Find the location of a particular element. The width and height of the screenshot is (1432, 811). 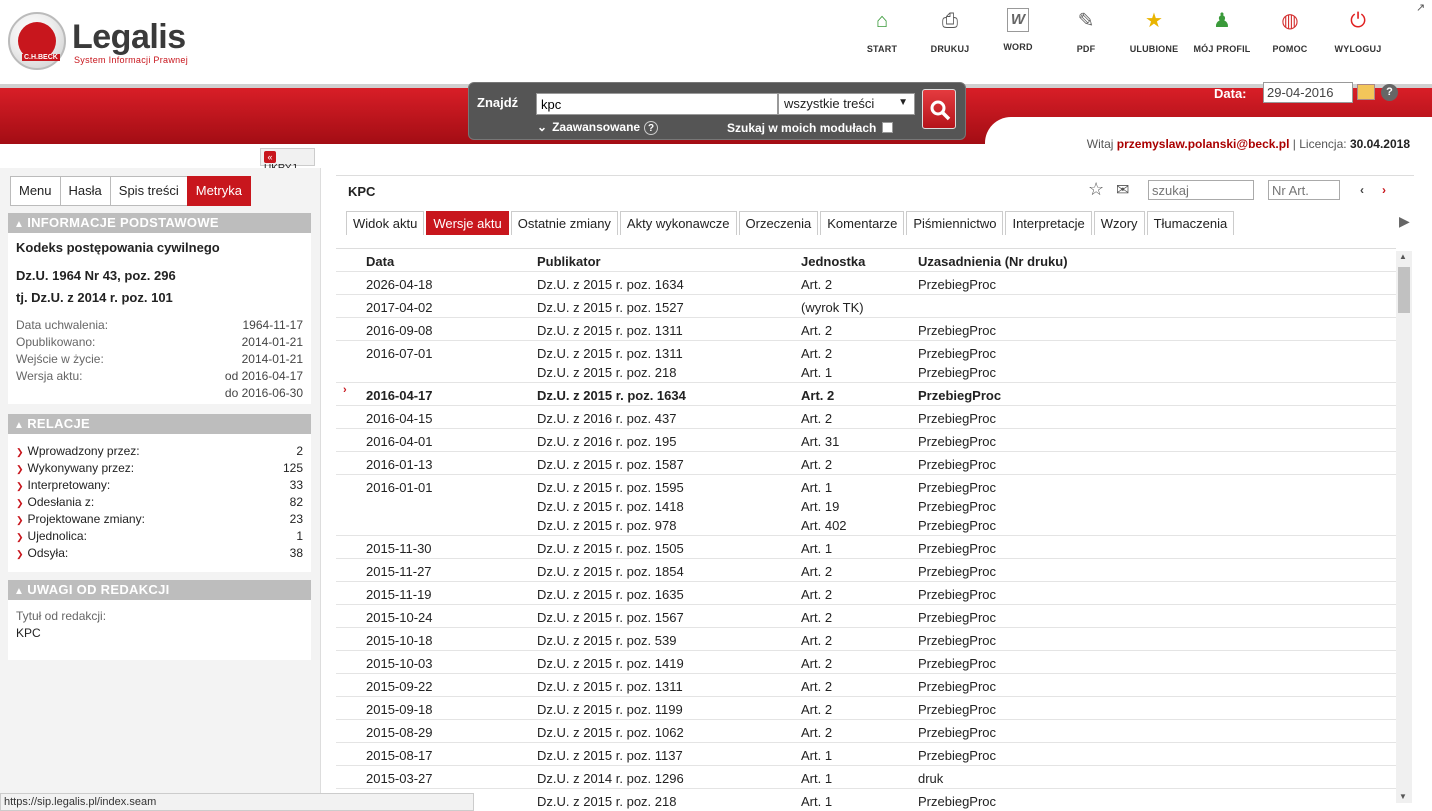

tab-orzeczenia: Orzeczenia is located at coordinates (778, 223).